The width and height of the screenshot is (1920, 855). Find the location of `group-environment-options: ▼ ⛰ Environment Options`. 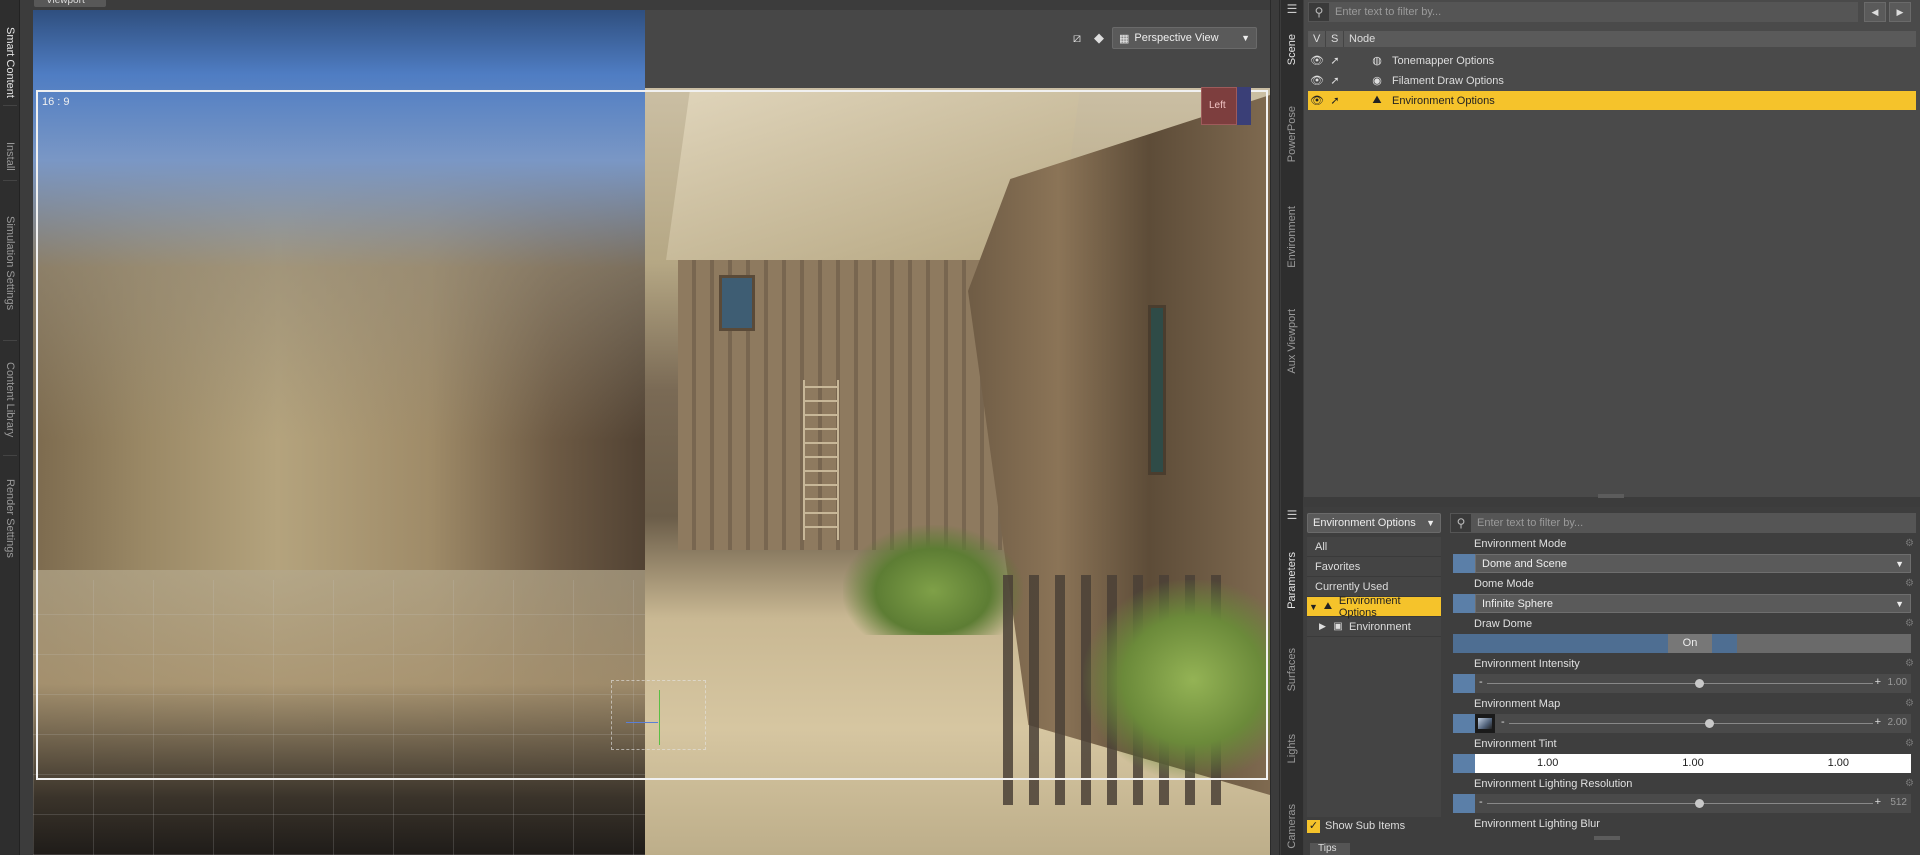

group-environment-options: ▼ ⛰ Environment Options is located at coordinates (1374, 607).